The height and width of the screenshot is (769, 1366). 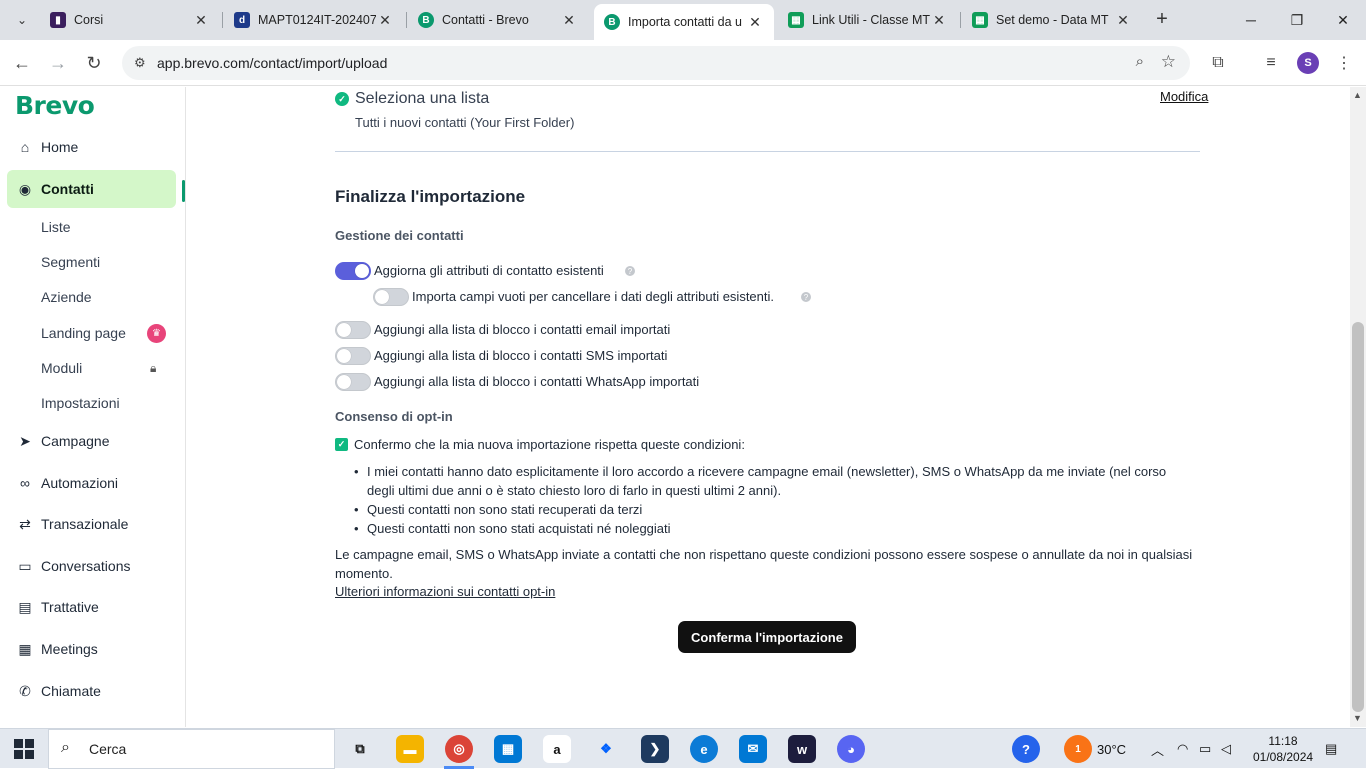 What do you see at coordinates (1251, 20) in the screenshot?
I see `minimize-icon: ─` at bounding box center [1251, 20].